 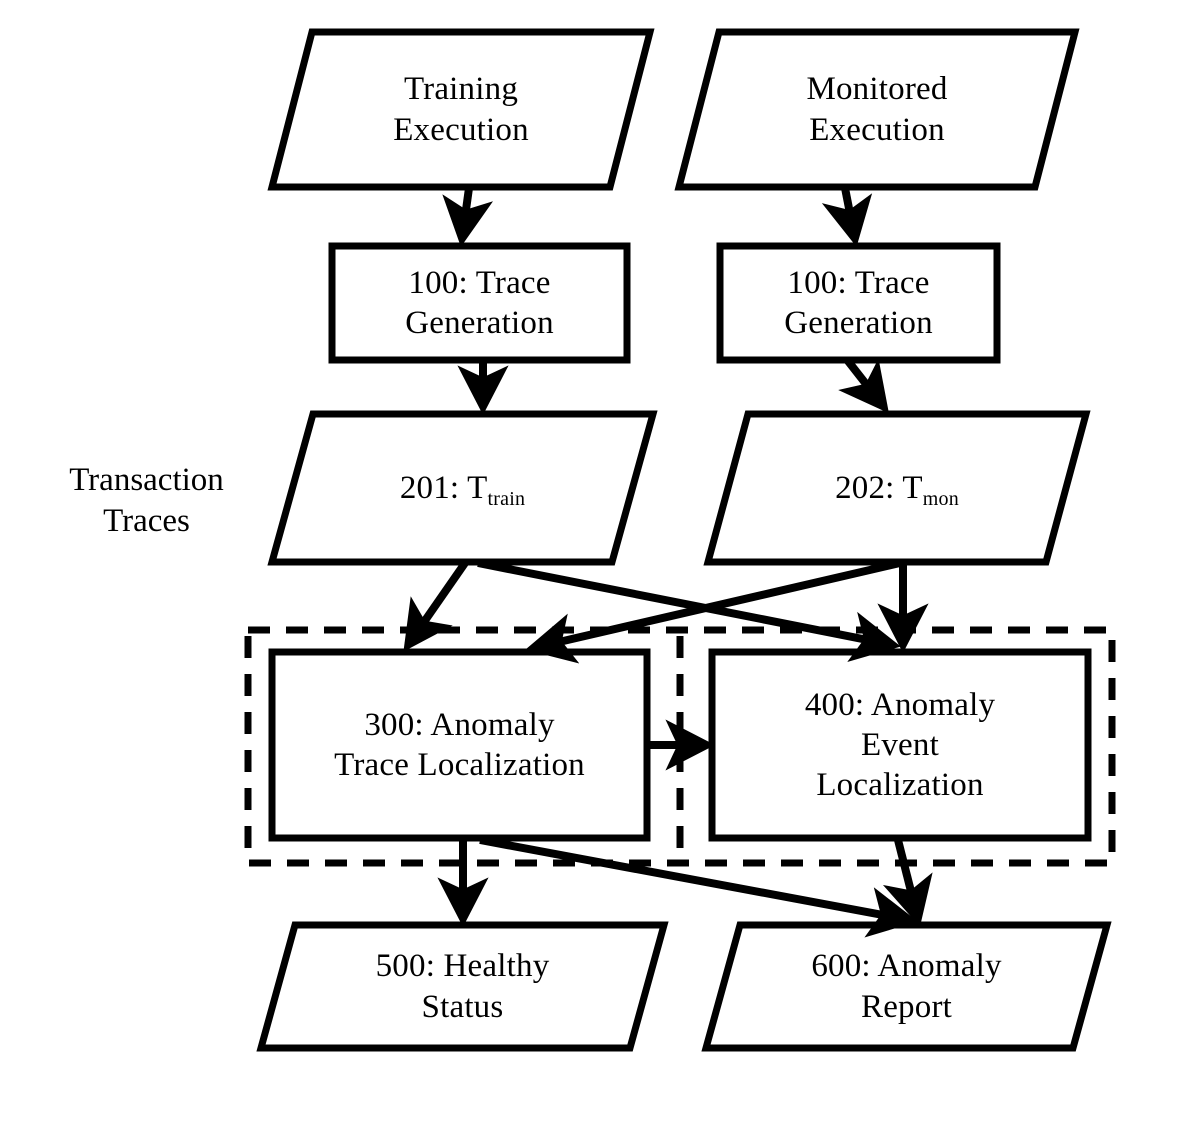 I want to click on edge-training-to-tracegen-left, so click(x=468, y=217).